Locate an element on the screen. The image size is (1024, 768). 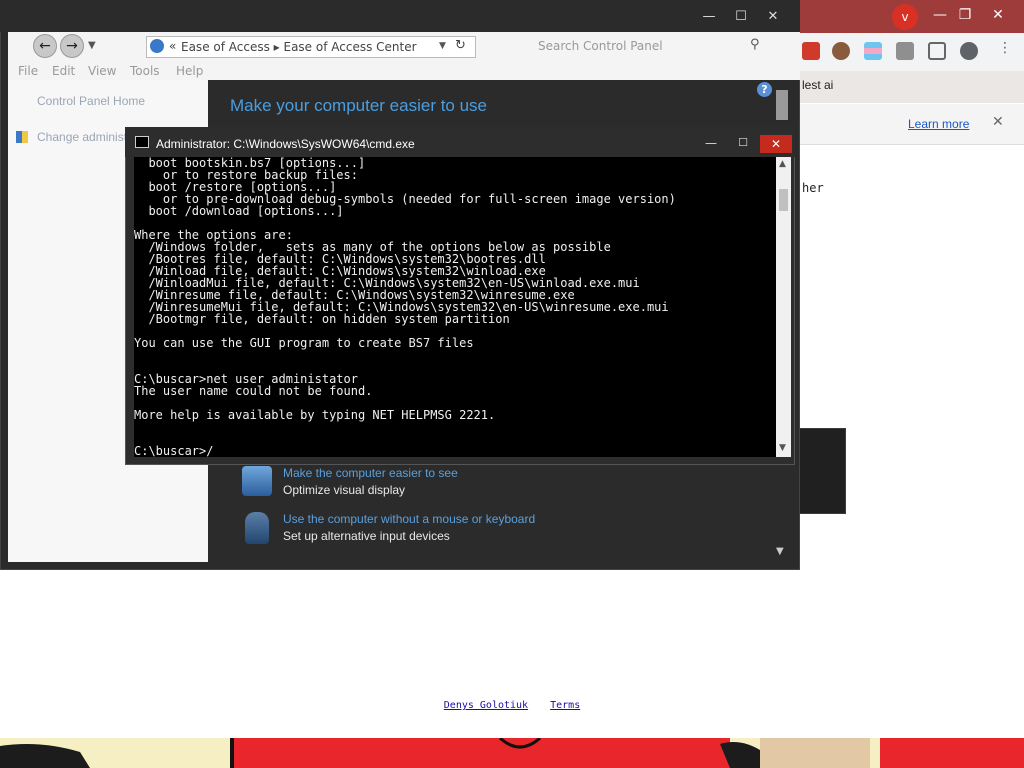
cmd-maximize-button: ☐ is located at coordinates (743, 142).